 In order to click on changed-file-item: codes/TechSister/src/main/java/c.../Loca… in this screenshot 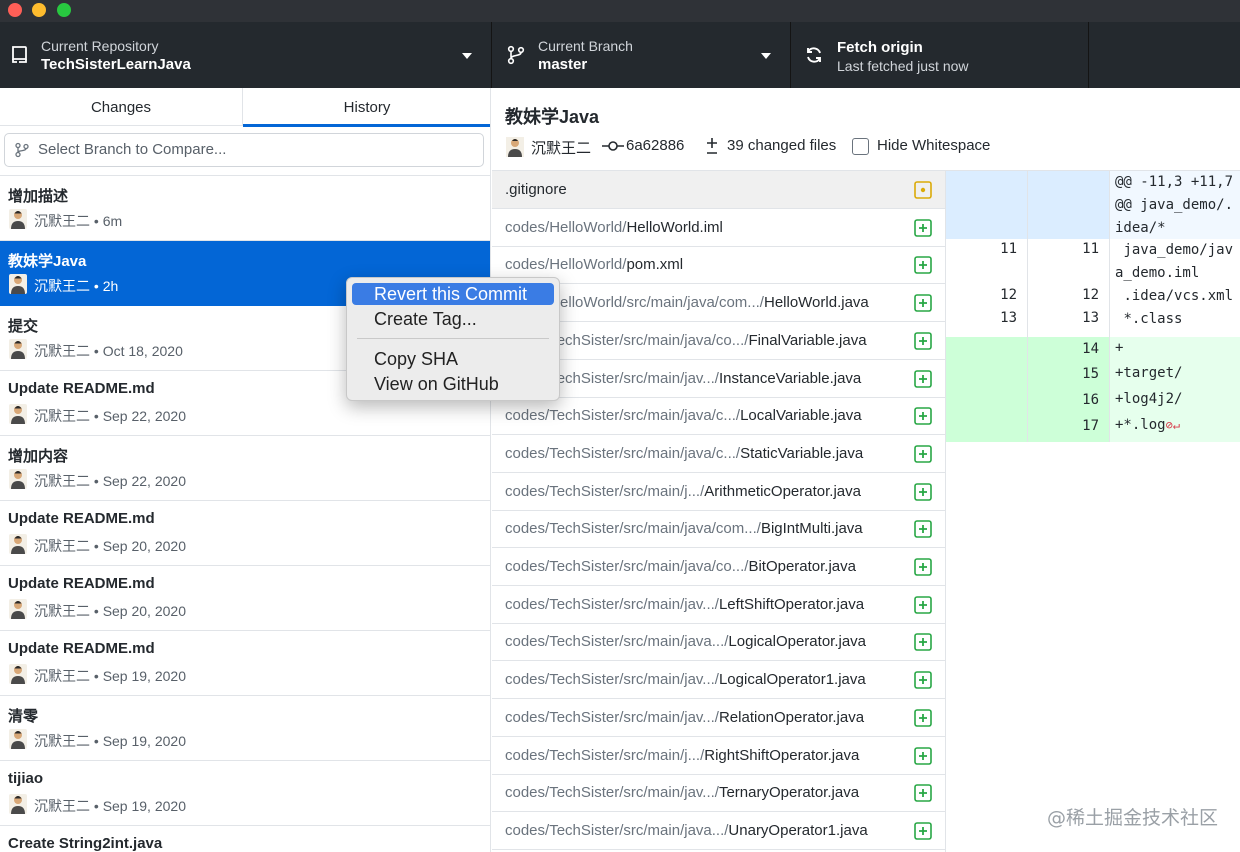, I will do `click(718, 416)`.